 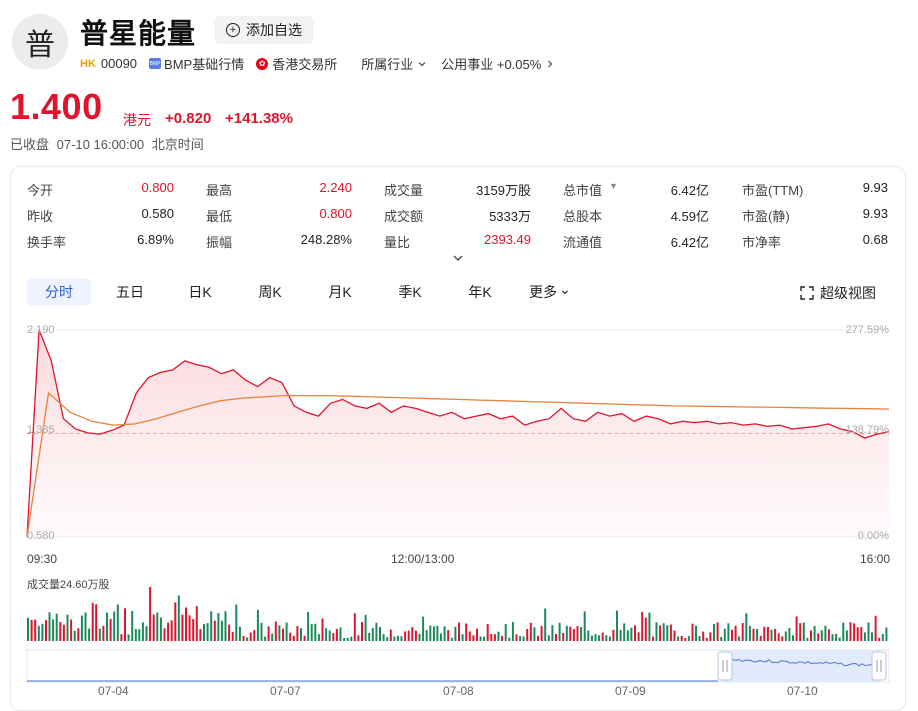 What do you see at coordinates (422, 63) in the screenshot?
I see `chevron-down-icon` at bounding box center [422, 63].